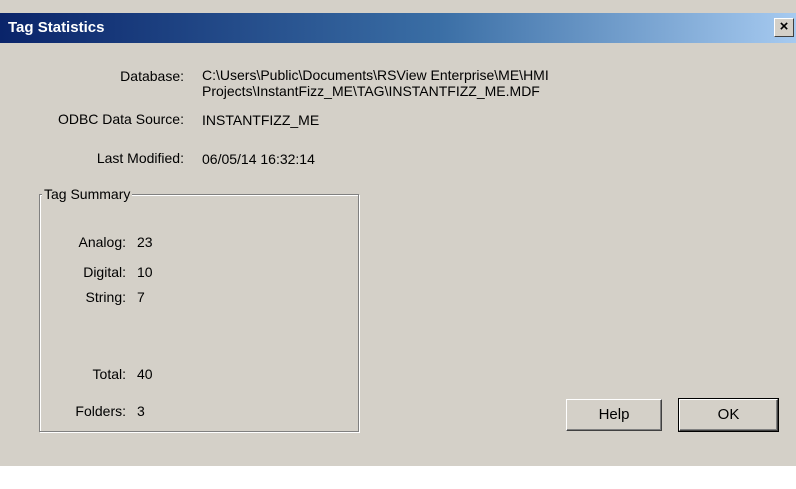  I want to click on string-value: 7, so click(141, 297).